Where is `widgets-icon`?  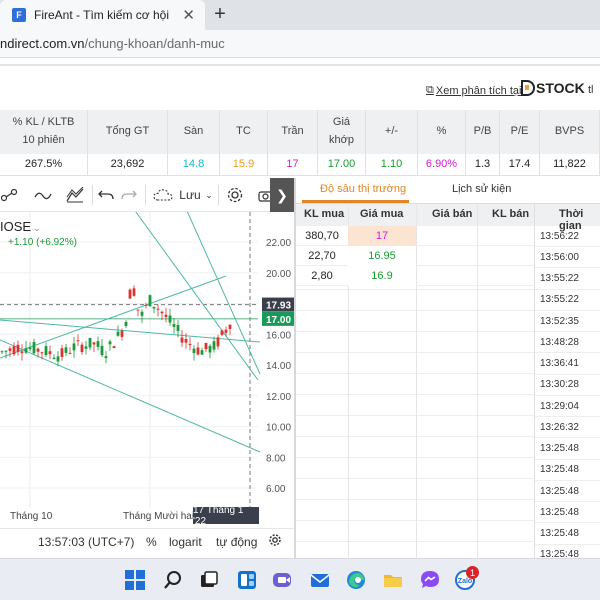 widgets-icon is located at coordinates (247, 580).